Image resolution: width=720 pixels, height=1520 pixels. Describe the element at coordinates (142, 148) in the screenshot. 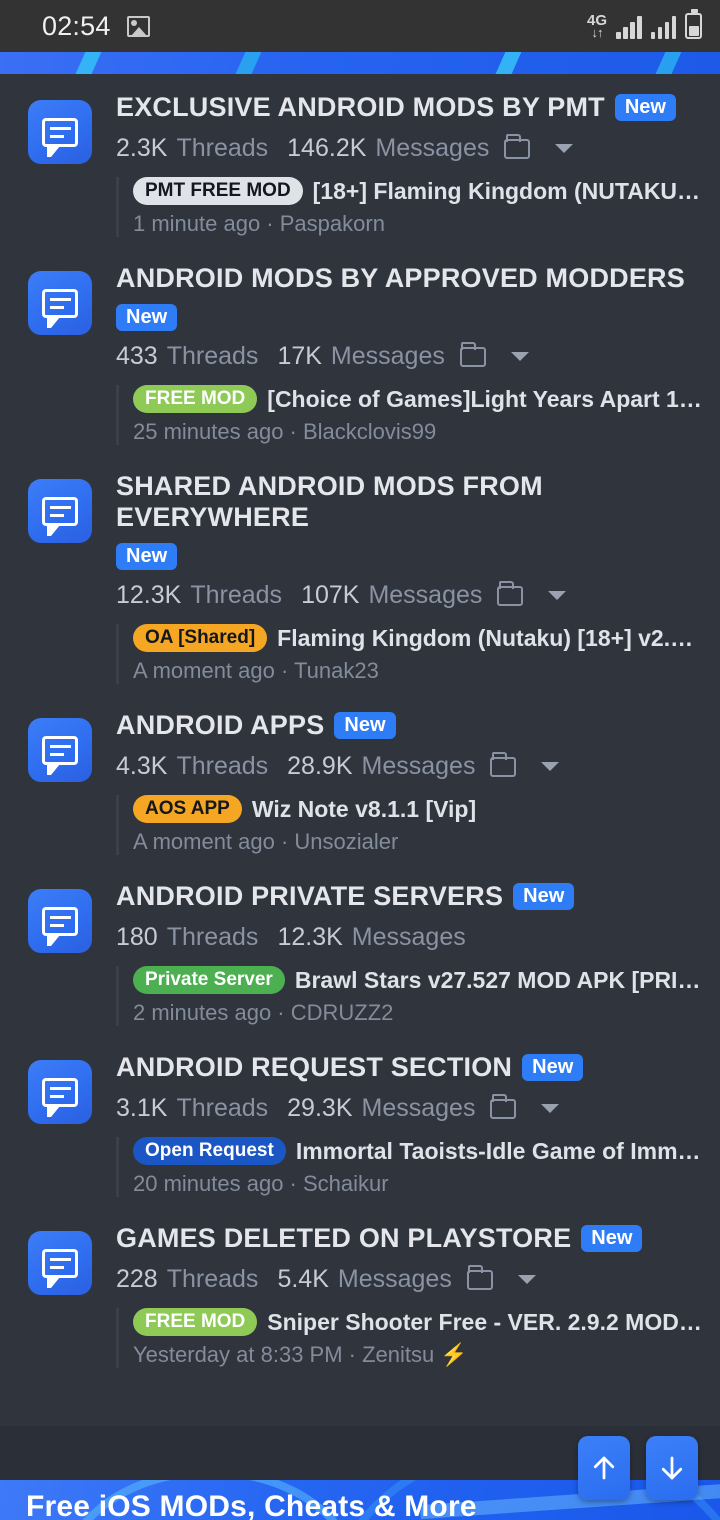

I see `thread-count: 2.3K` at that location.